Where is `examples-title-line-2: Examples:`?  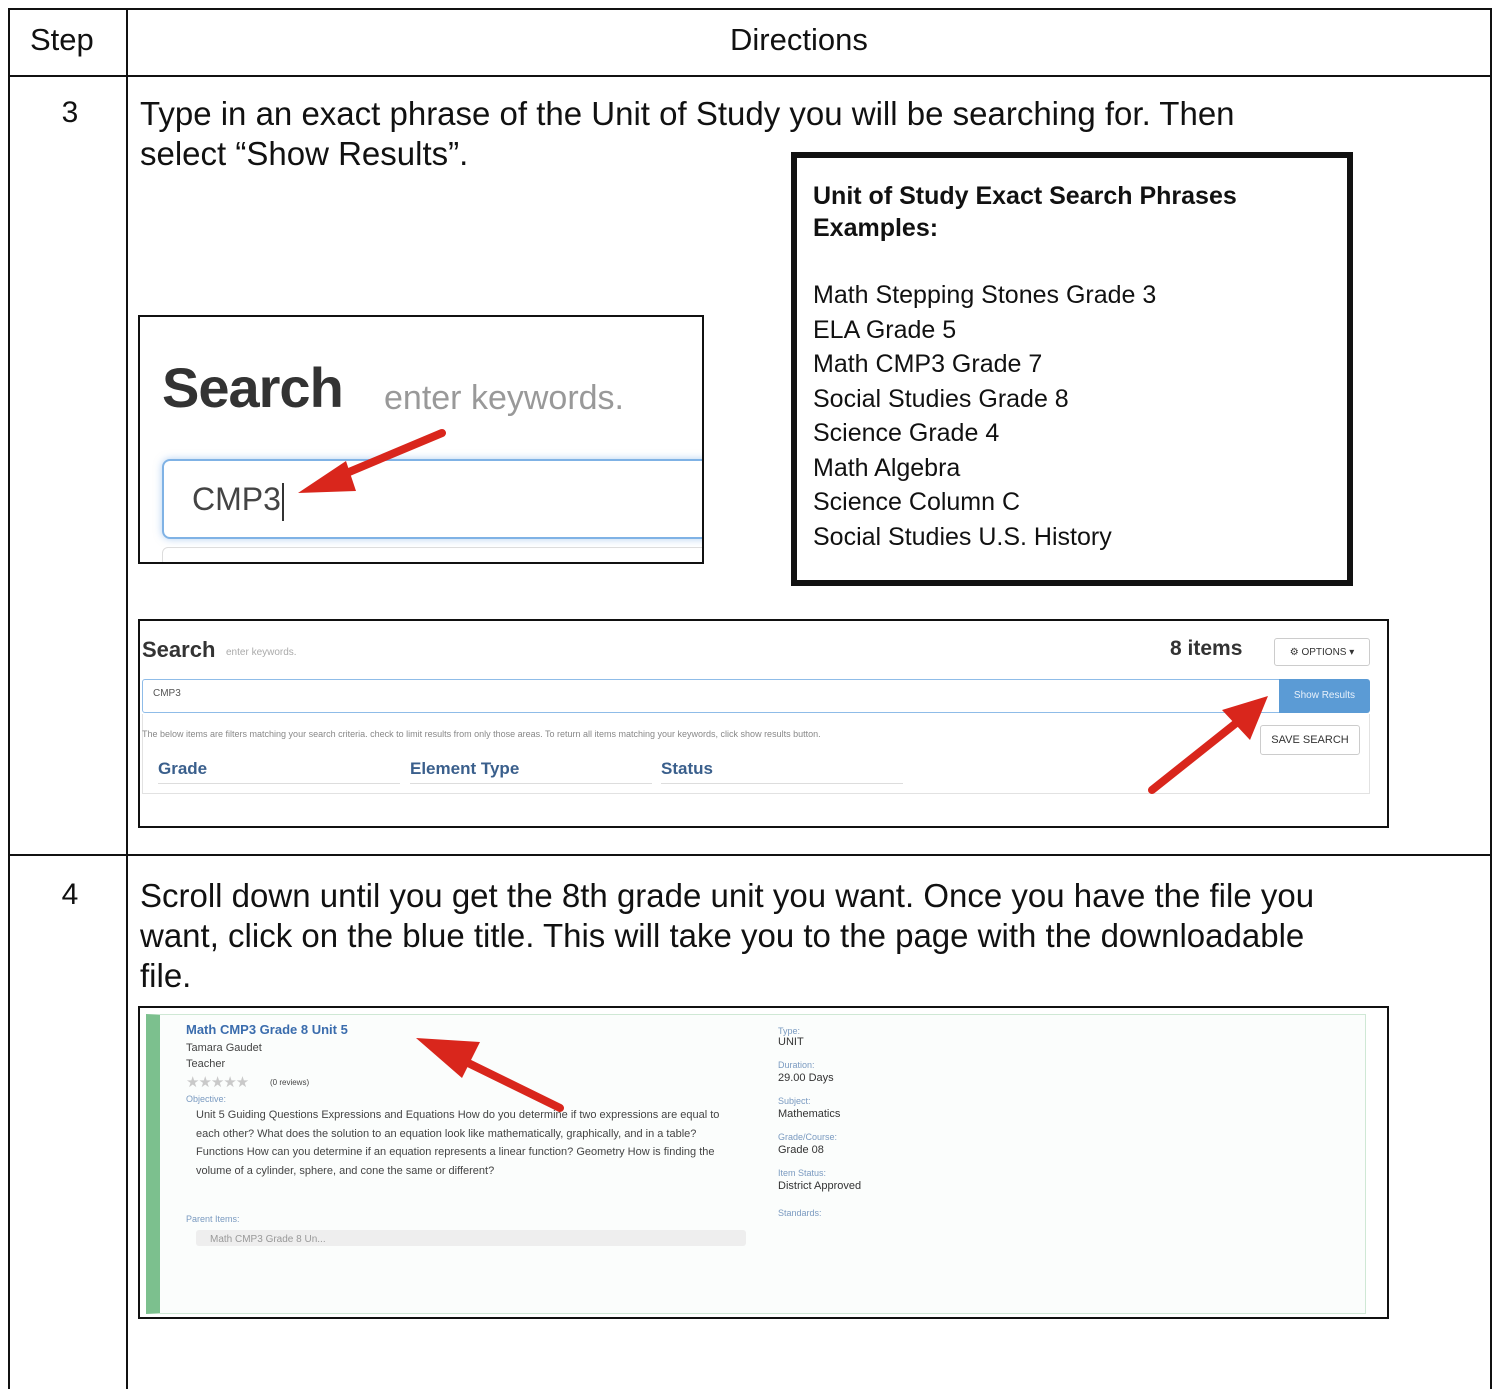
examples-title-line-2: Examples: is located at coordinates (876, 228).